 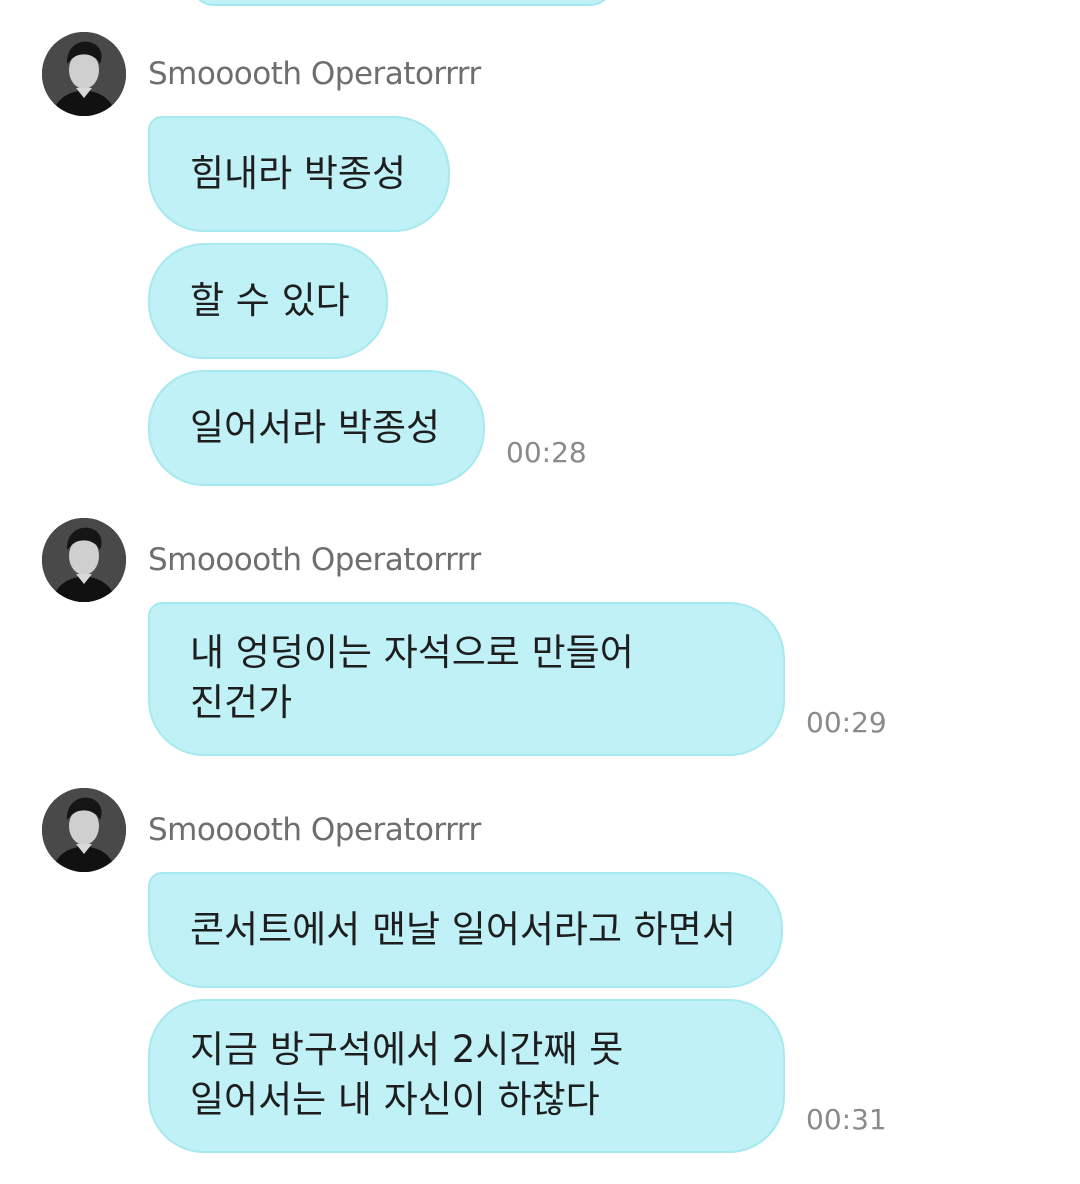 I want to click on message-text: 할 수 있다, so click(x=270, y=300).